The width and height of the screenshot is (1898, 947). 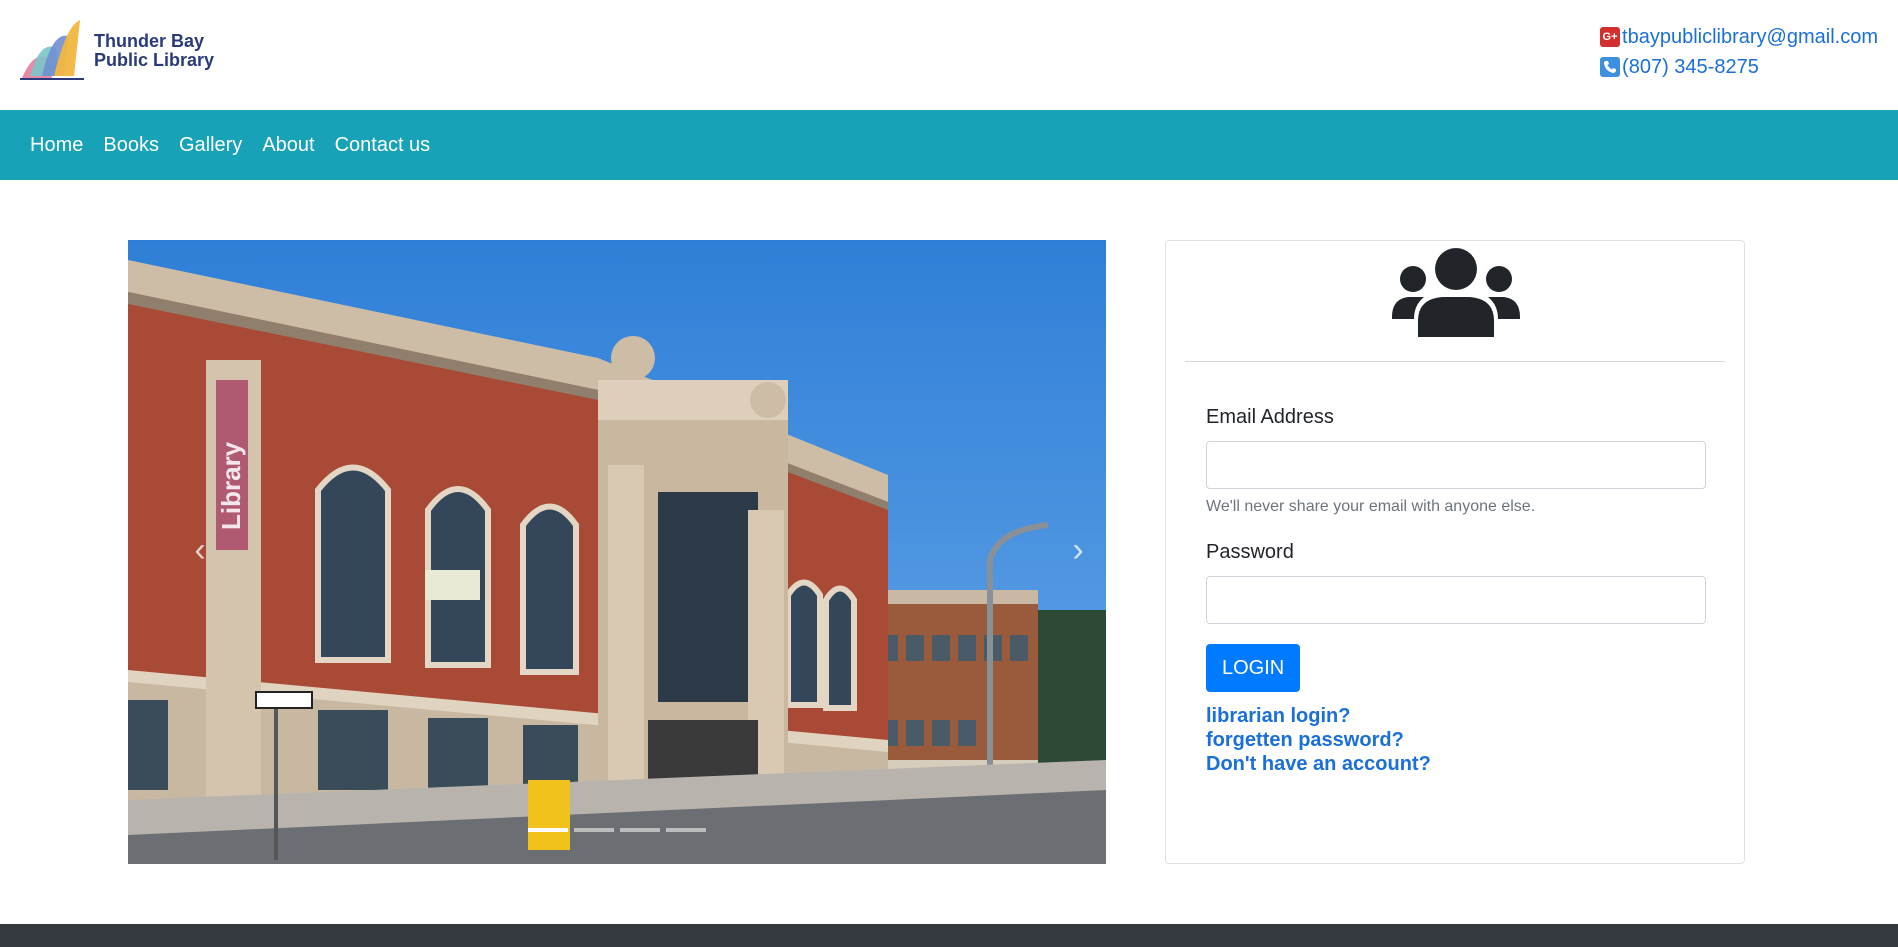 I want to click on carousel-next-button: ›, so click(x=1078, y=550).